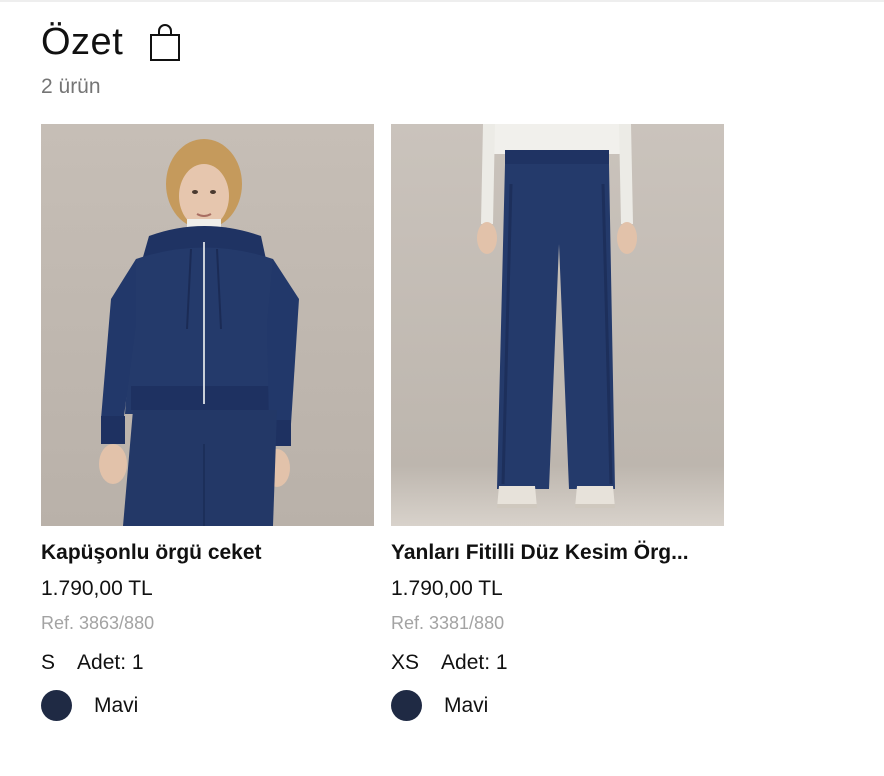 The image size is (884, 776). What do you see at coordinates (448, 623) in the screenshot?
I see `product-ref: Ref. 3381/880` at bounding box center [448, 623].